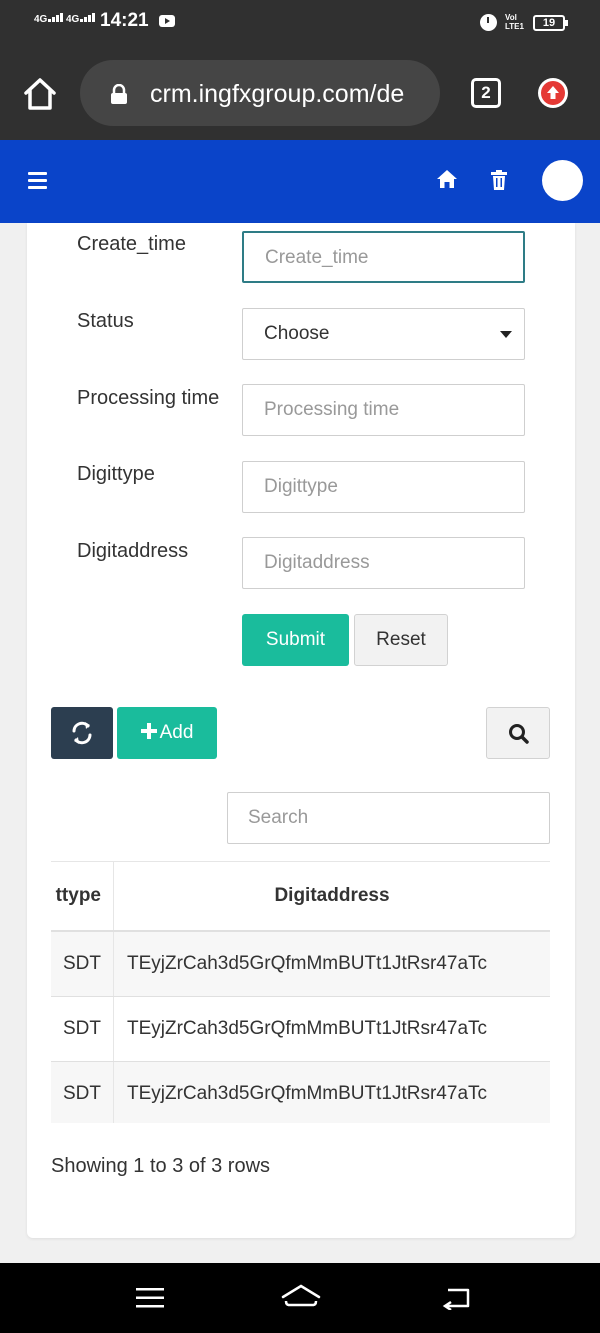 The width and height of the screenshot is (600, 1333). Describe the element at coordinates (131, 244) in the screenshot. I see `create-time-label: Create_time` at that location.